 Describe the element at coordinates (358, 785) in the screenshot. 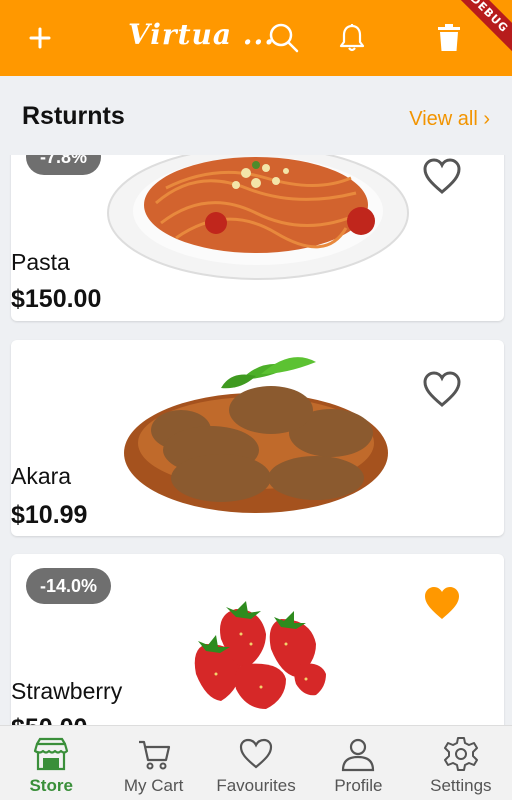

I see `nav-label-profile: Profile` at that location.